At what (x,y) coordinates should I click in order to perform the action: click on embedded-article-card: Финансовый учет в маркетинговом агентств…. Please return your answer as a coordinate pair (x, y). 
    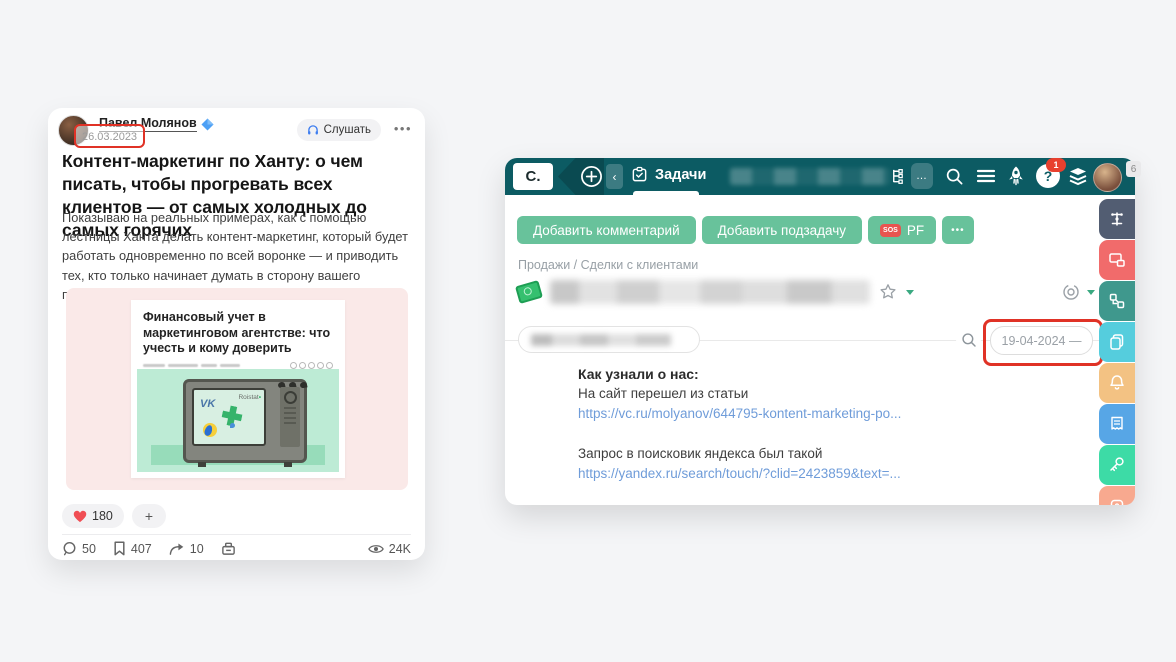
    Looking at the image, I should click on (237, 389).